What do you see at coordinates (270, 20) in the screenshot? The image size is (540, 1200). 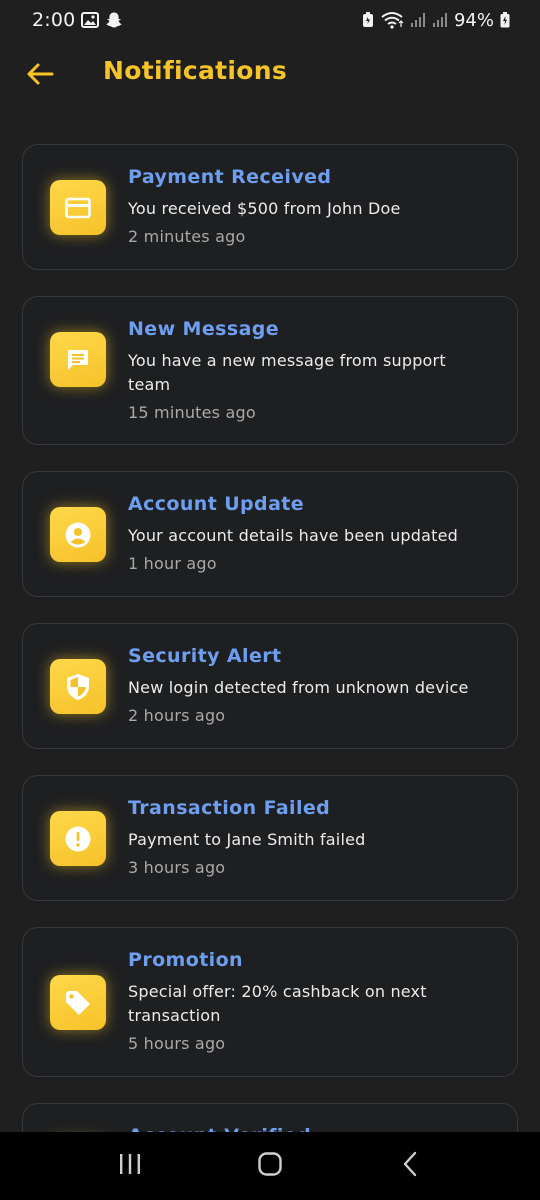 I see `status-bar: 2:00 94%` at bounding box center [270, 20].